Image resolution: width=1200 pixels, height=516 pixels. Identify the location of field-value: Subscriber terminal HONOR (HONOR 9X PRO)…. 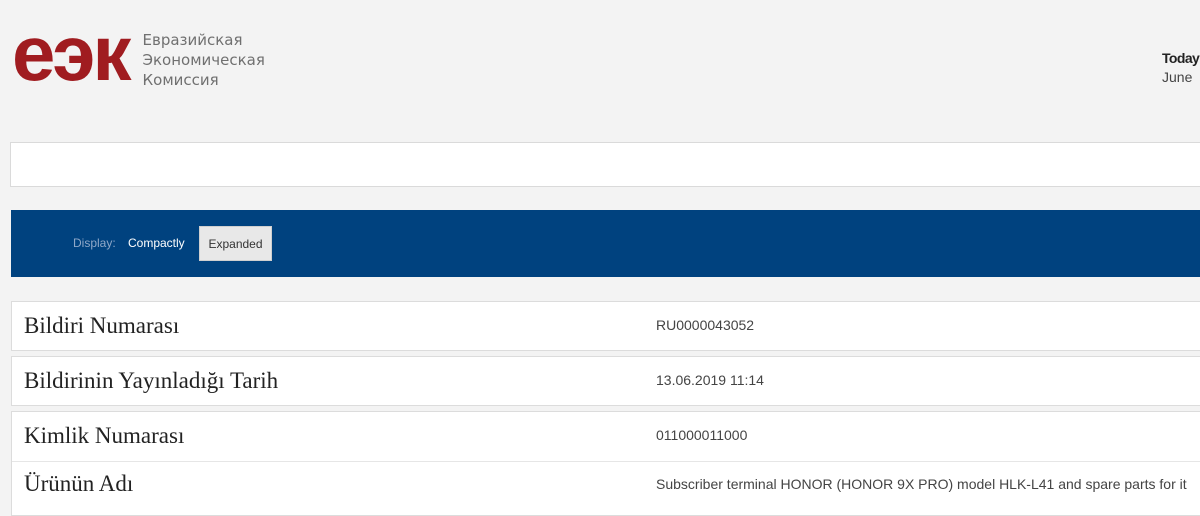
(921, 484).